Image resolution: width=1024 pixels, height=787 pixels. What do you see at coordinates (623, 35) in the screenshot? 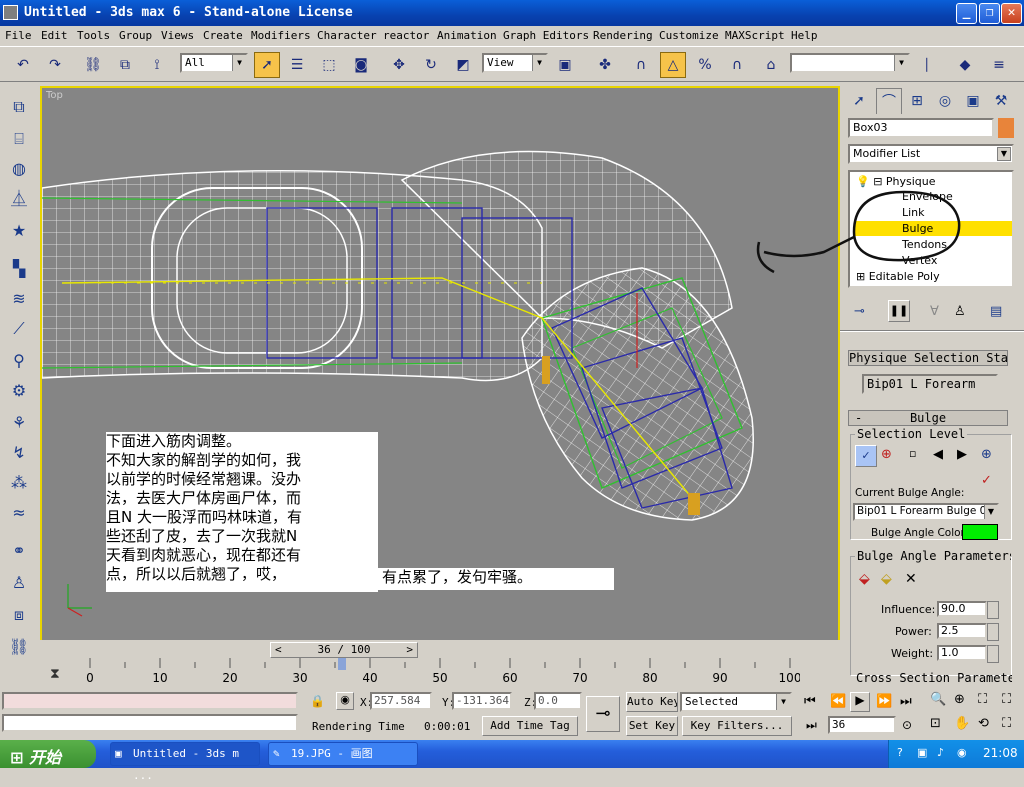
I see `menu-rendering: Rendering` at bounding box center [623, 35].